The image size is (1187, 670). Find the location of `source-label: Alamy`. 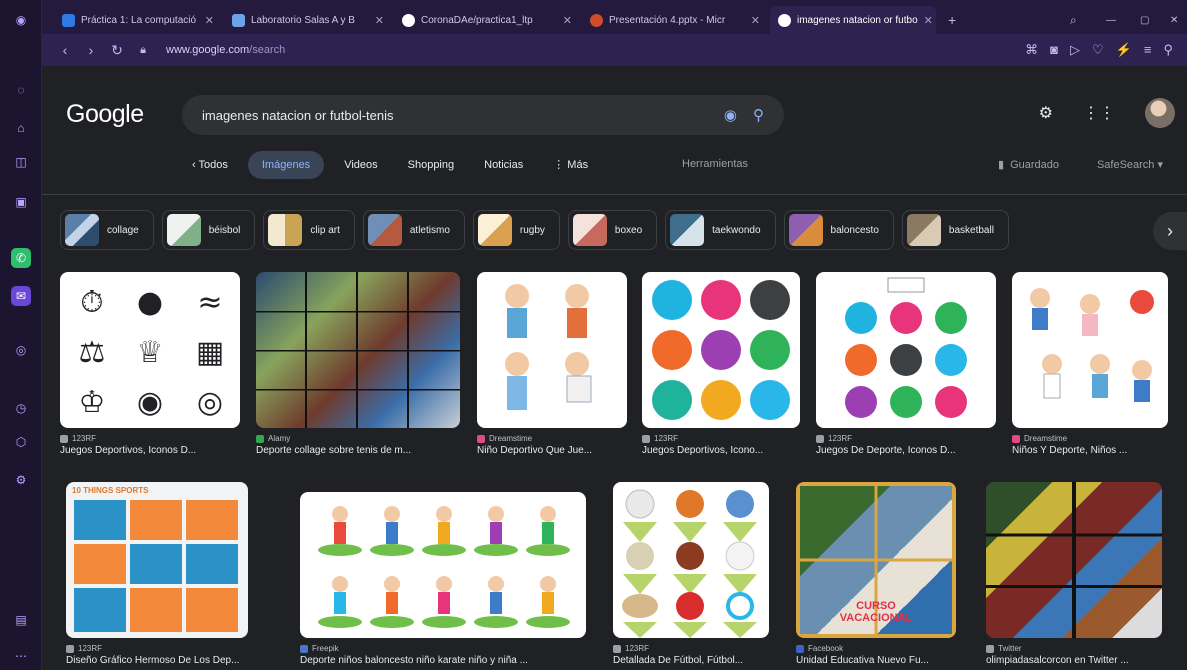

source-label: Alamy is located at coordinates (279, 438).